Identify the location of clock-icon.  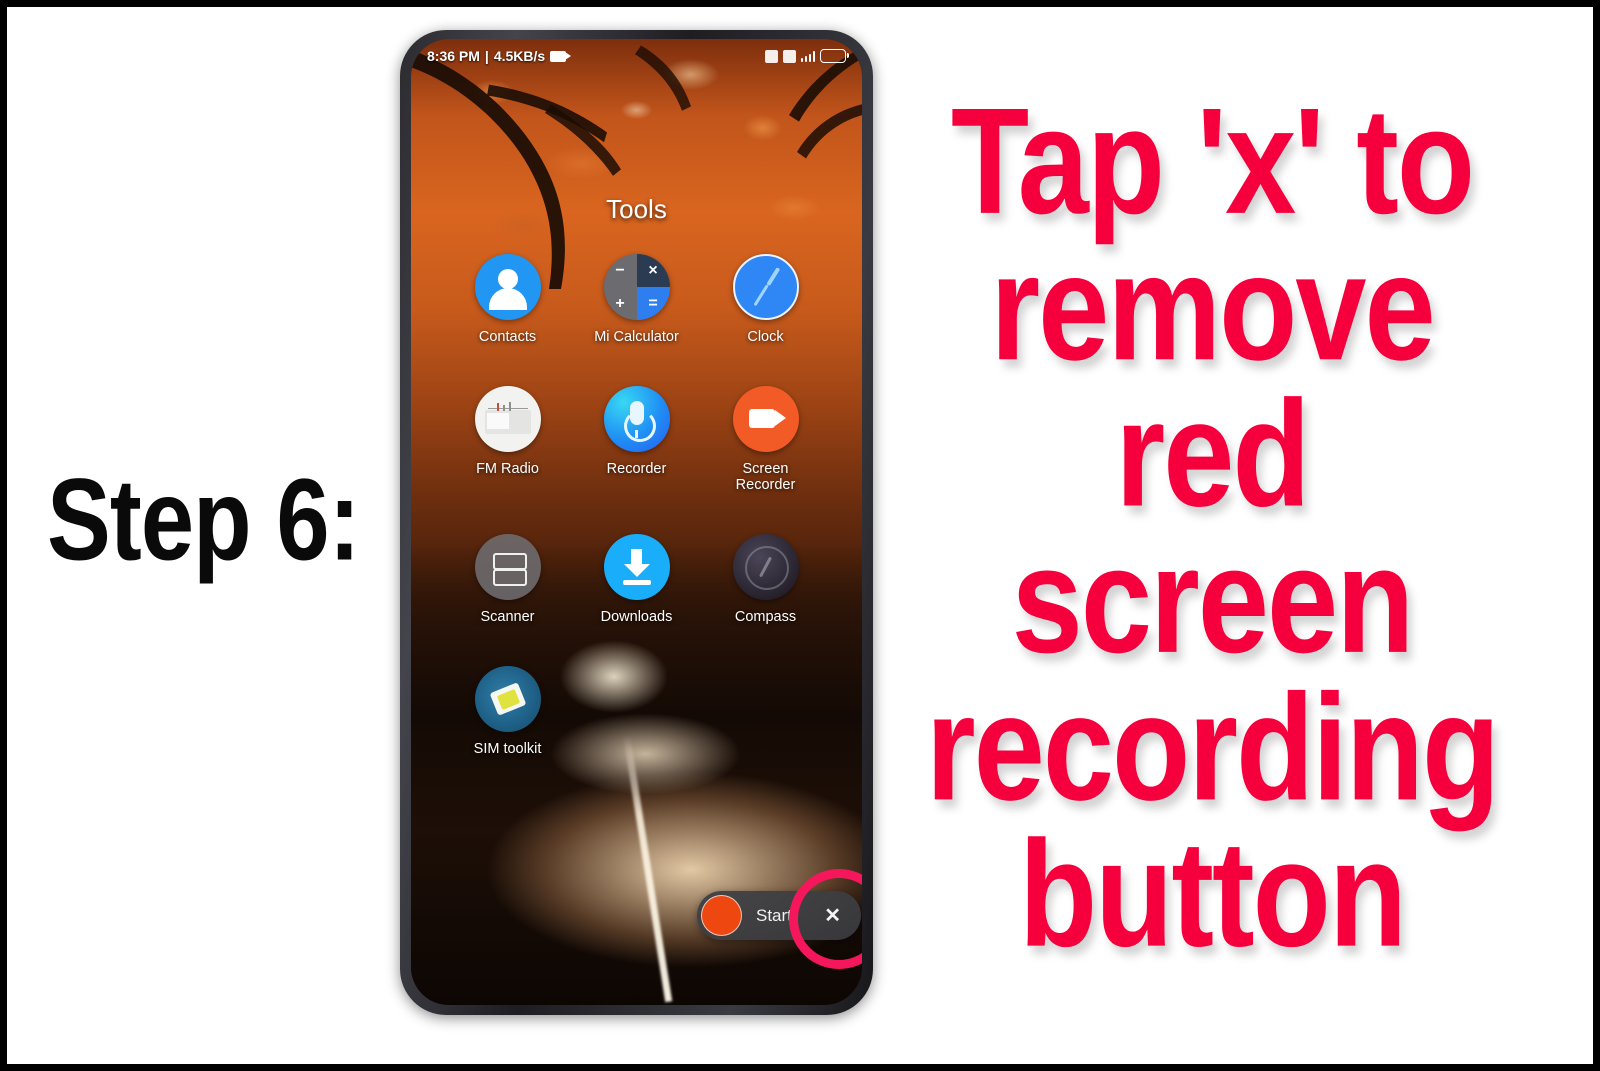
(765, 287).